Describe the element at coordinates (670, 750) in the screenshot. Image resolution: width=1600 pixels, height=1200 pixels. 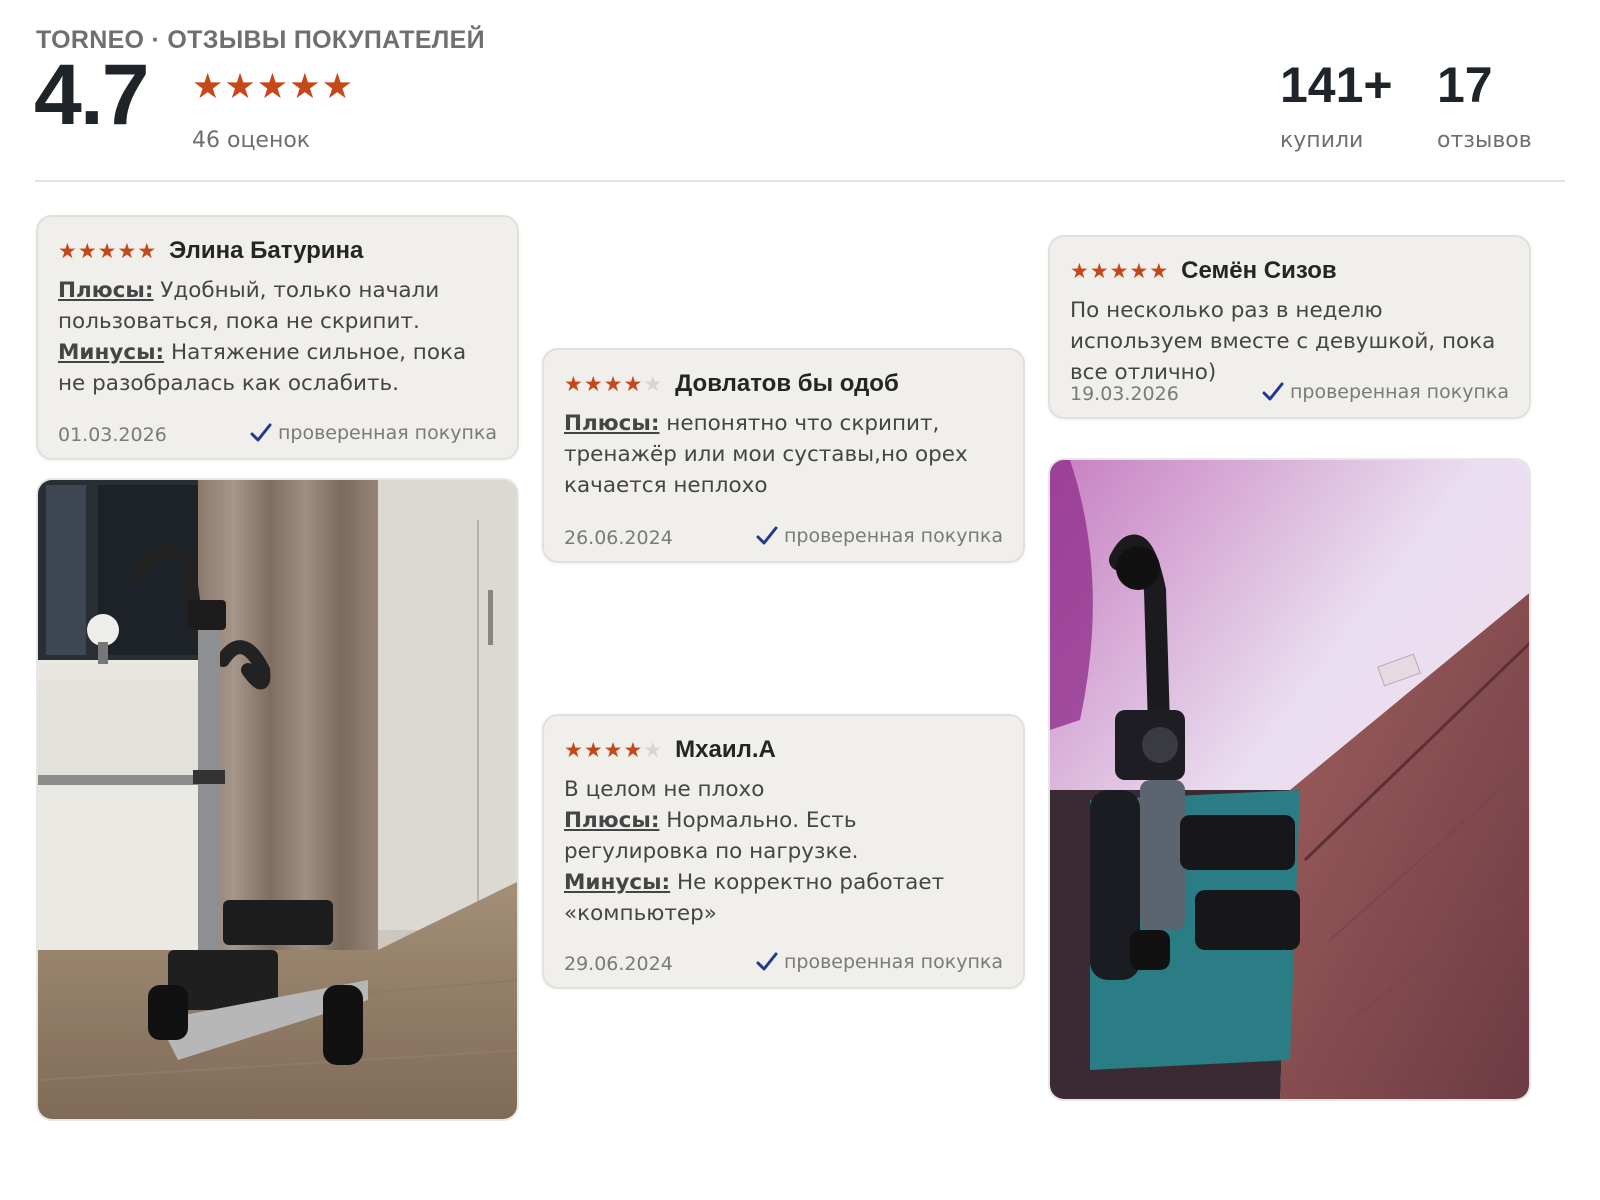
I see `review-header: ★ ★ ★ ★ ★ Мхаил.А` at that location.